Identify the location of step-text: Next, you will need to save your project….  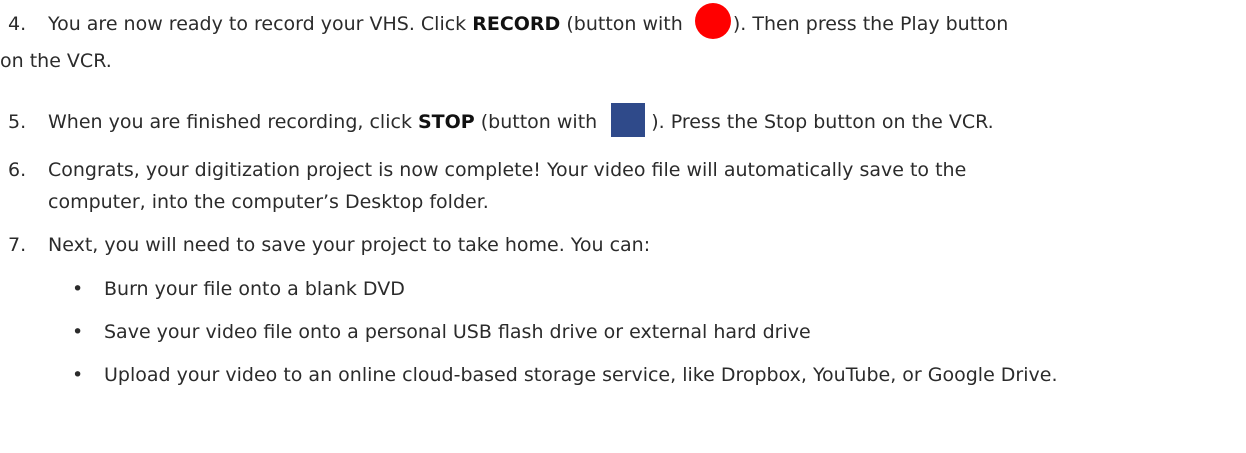
(349, 245).